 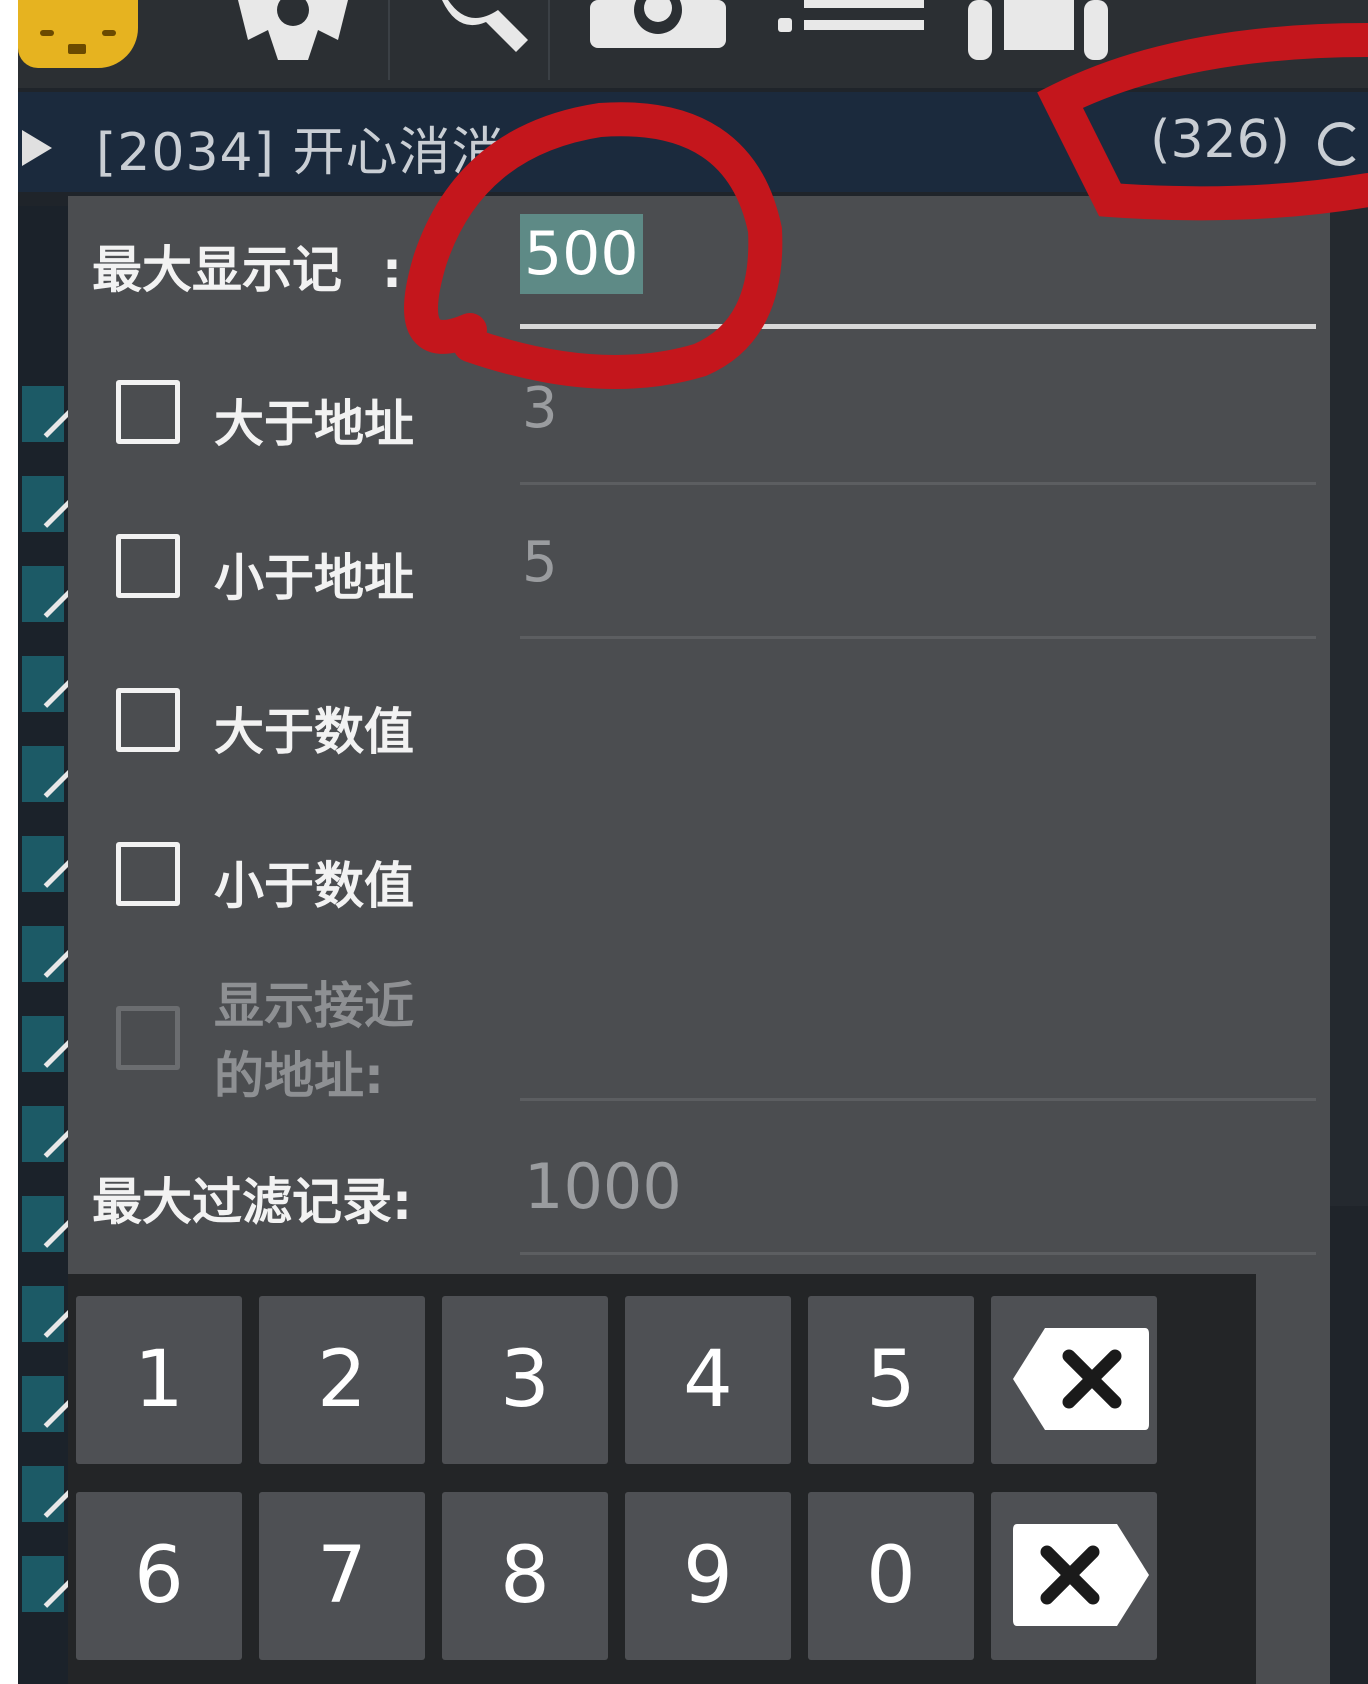 What do you see at coordinates (1340, 144) in the screenshot?
I see `refresh-icon` at bounding box center [1340, 144].